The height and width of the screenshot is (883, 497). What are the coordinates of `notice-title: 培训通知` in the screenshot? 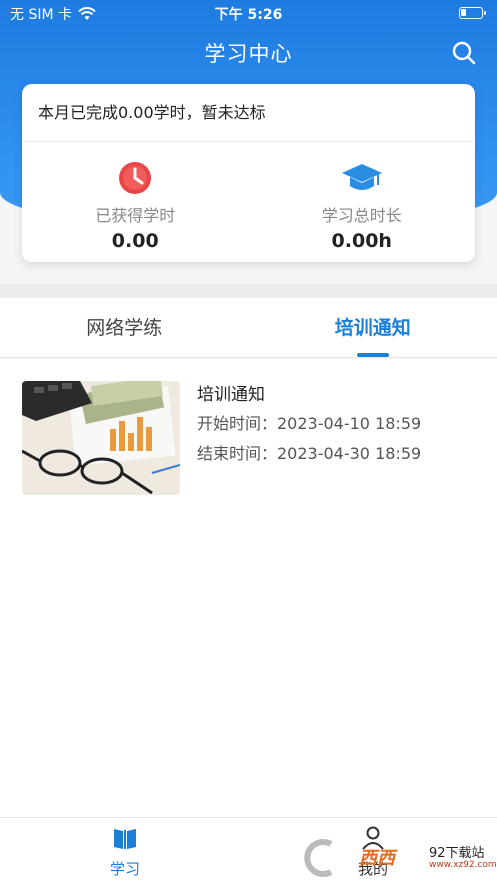 It's located at (231, 395).